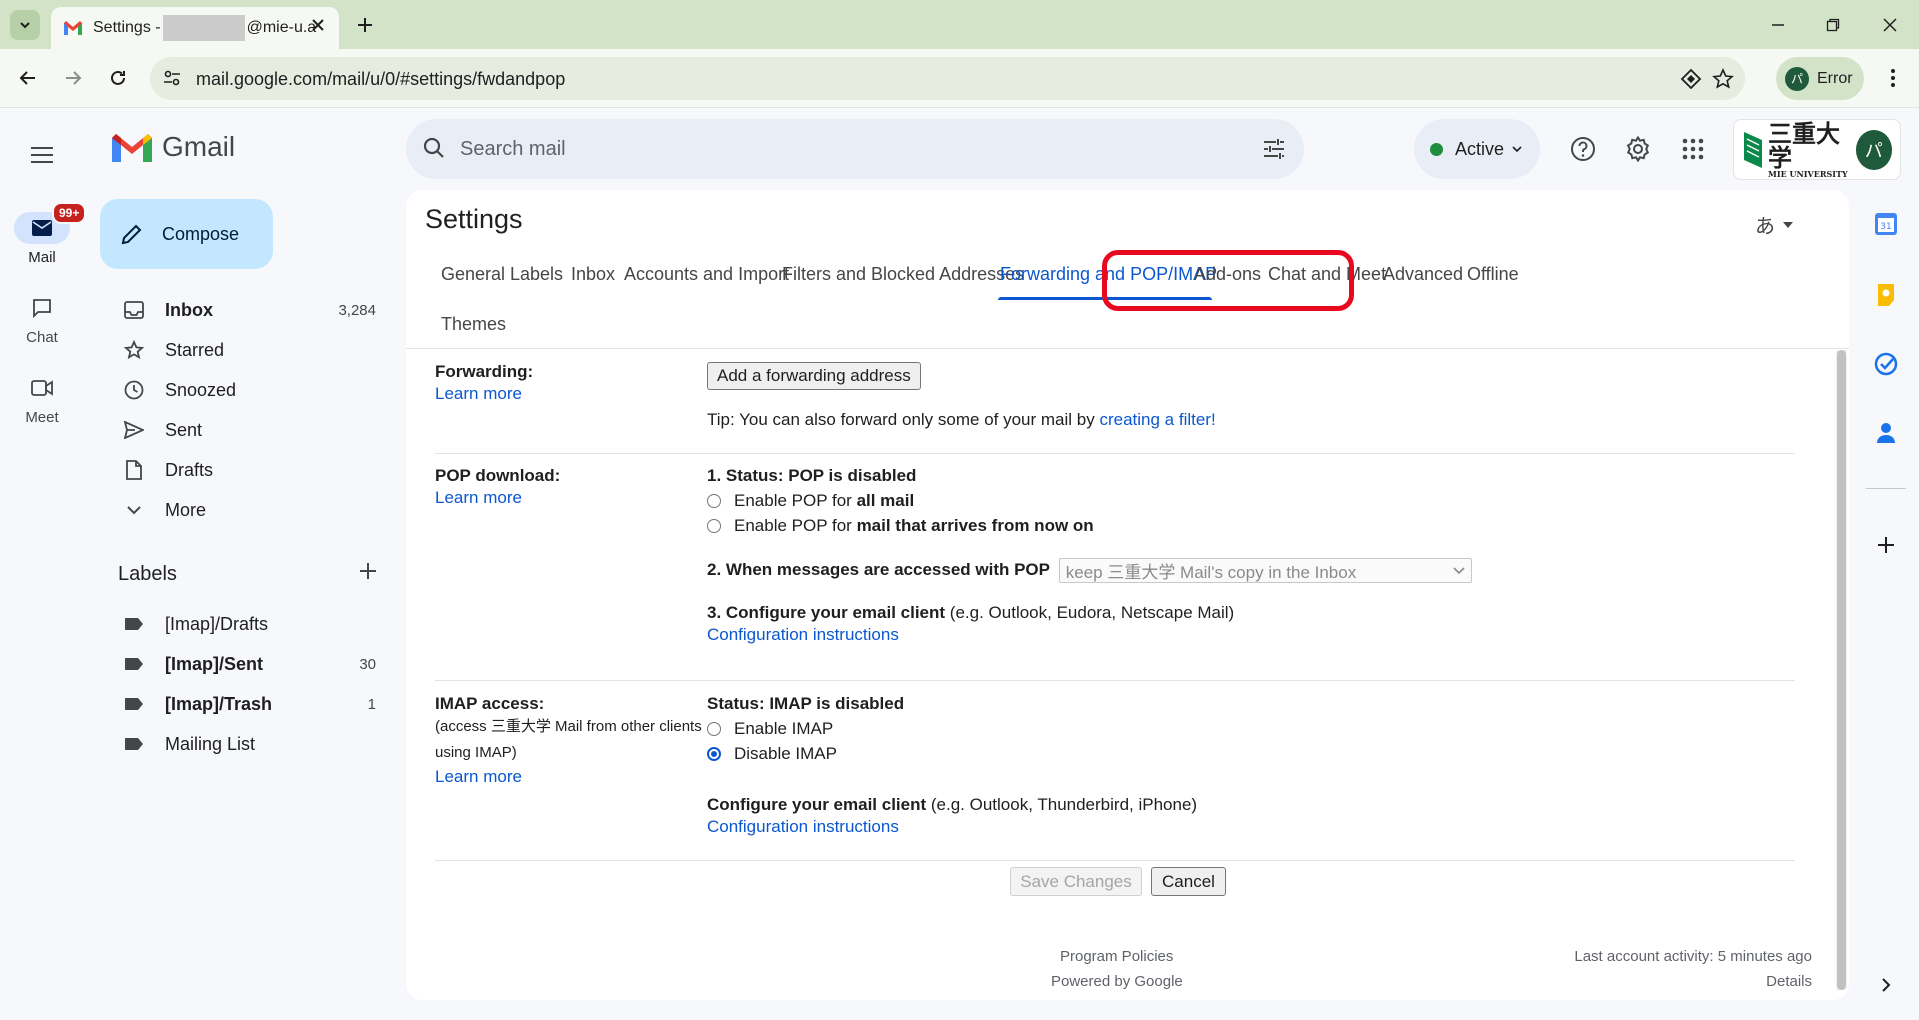 The height and width of the screenshot is (1020, 1919). What do you see at coordinates (952, 753) in the screenshot?
I see `imap-option-disable: Disable IMAP` at bounding box center [952, 753].